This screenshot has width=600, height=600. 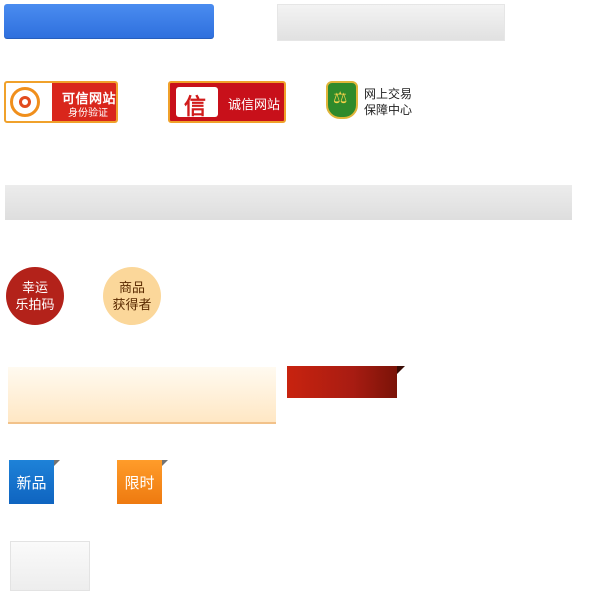 I want to click on trusted-circle-icon, so click(x=25, y=102).